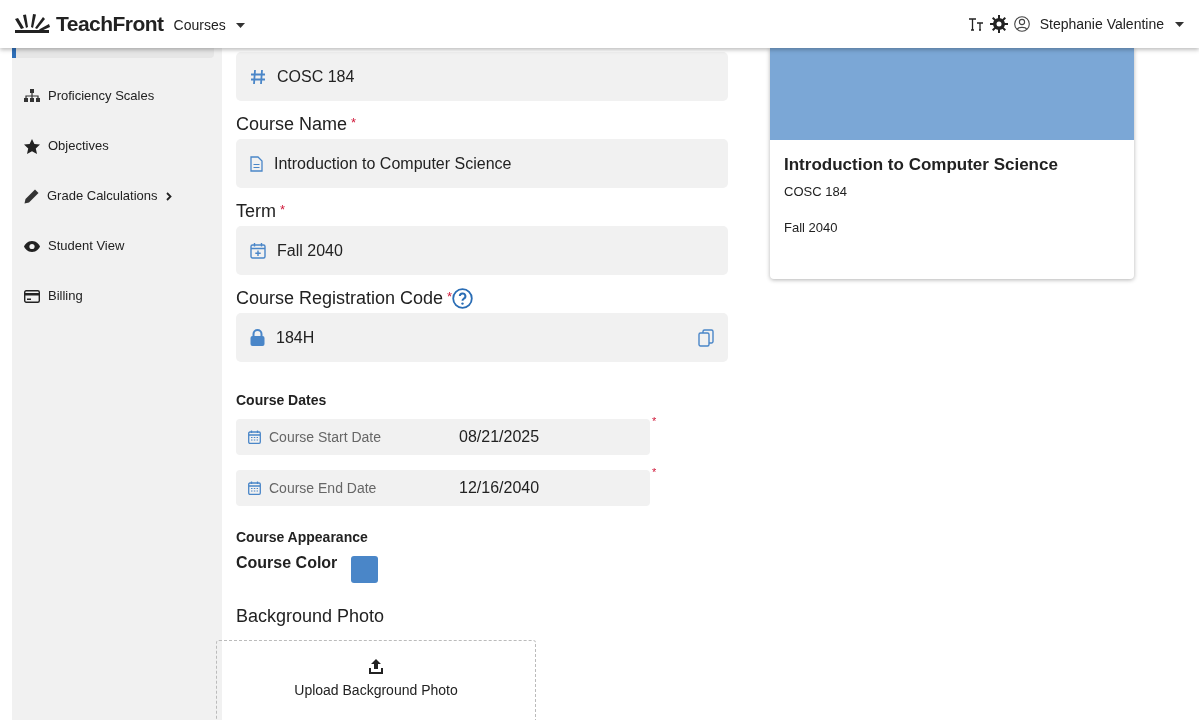  What do you see at coordinates (482, 76) in the screenshot?
I see `input-field: COSC 184` at bounding box center [482, 76].